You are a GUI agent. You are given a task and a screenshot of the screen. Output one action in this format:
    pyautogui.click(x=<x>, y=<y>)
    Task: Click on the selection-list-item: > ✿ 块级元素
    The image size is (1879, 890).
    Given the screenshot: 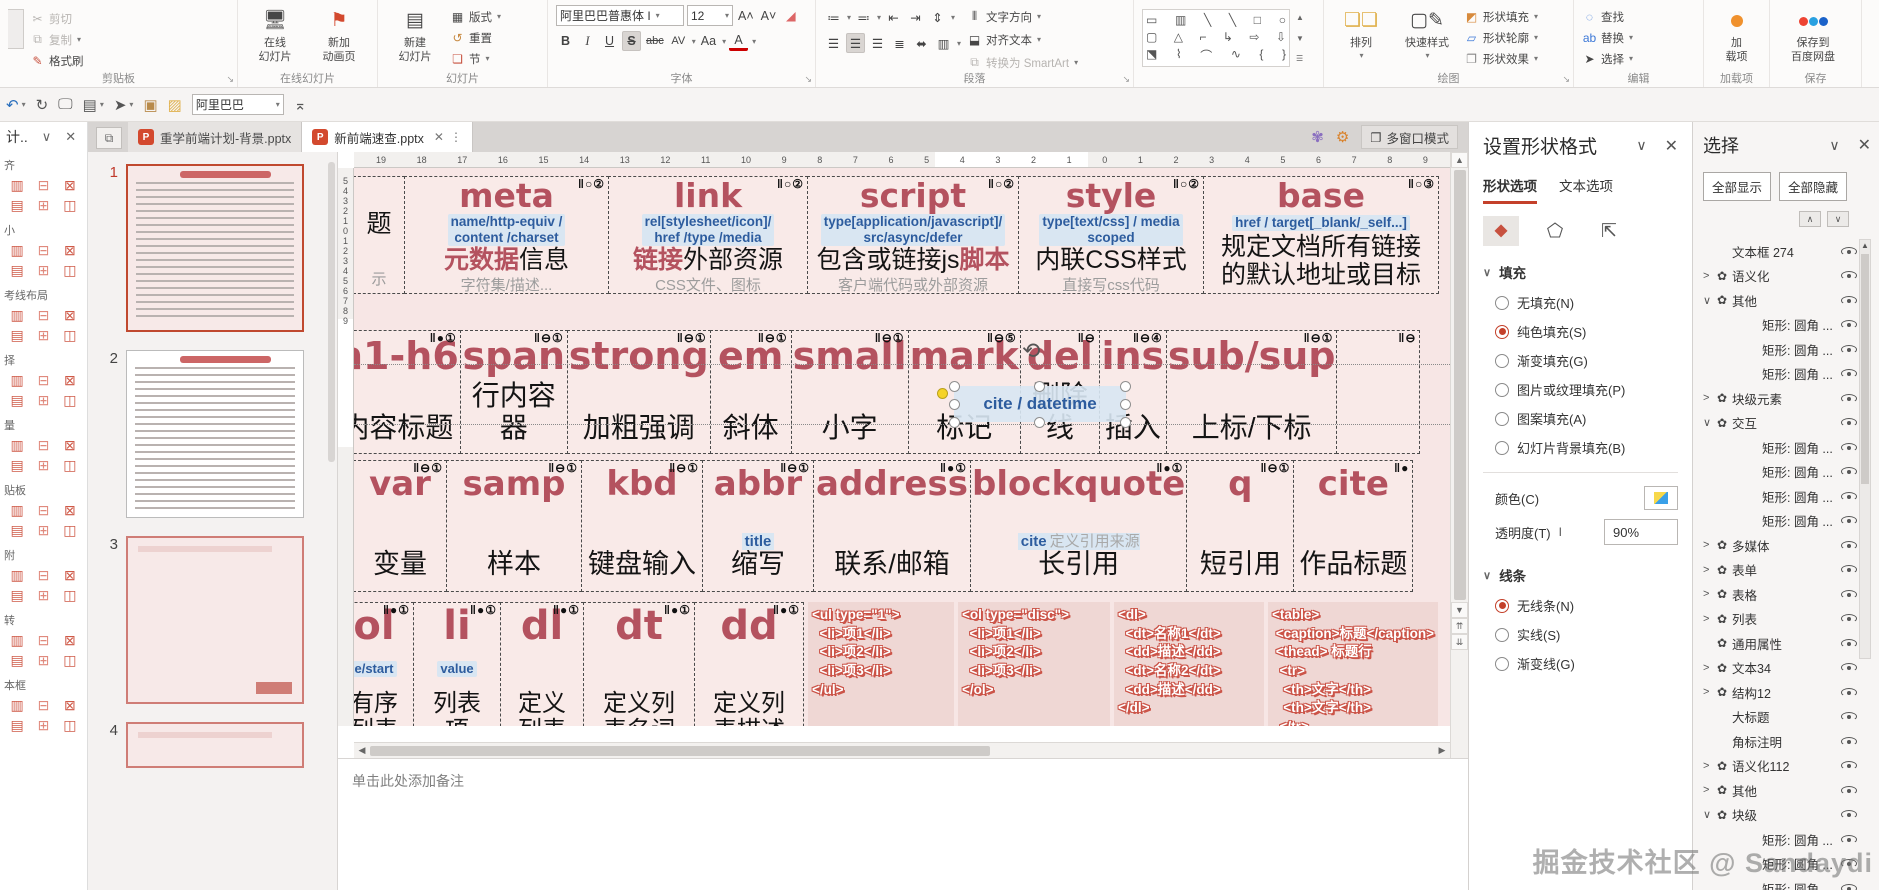 What is the action you would take?
    pyautogui.click(x=1787, y=398)
    